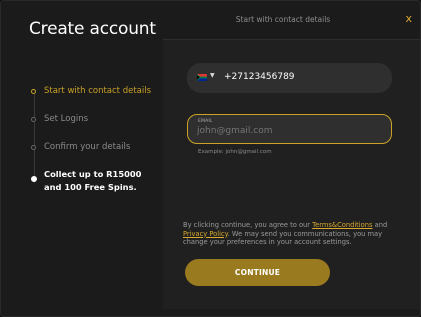  What do you see at coordinates (205, 234) in the screenshot?
I see `privacy-policy-link: Privacy Policy` at bounding box center [205, 234].